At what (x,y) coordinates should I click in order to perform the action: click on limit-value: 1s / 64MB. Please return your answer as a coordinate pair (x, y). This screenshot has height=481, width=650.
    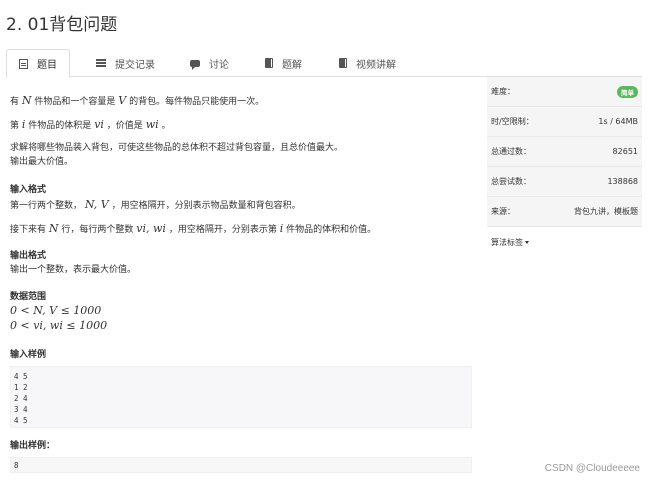
    Looking at the image, I should click on (618, 121).